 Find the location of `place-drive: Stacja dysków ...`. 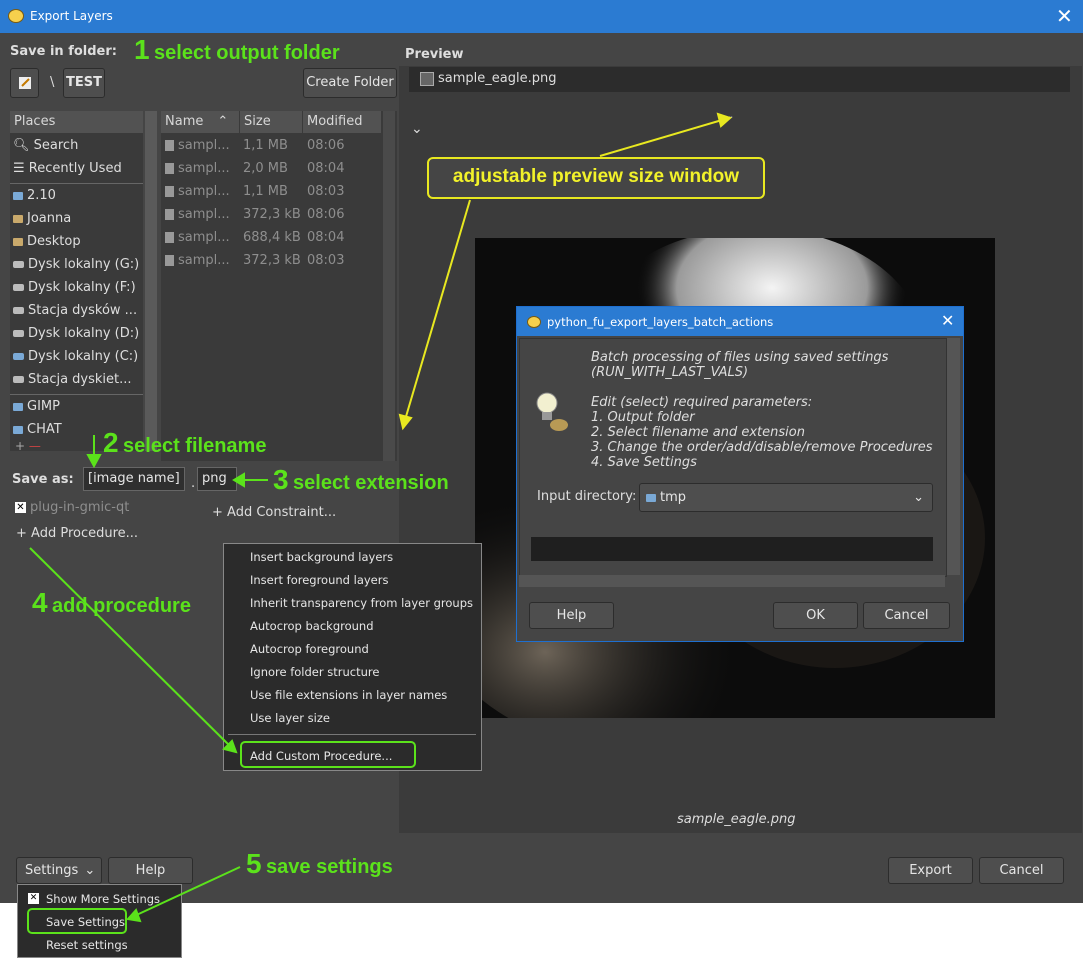

place-drive: Stacja dysków ... is located at coordinates (75, 310).